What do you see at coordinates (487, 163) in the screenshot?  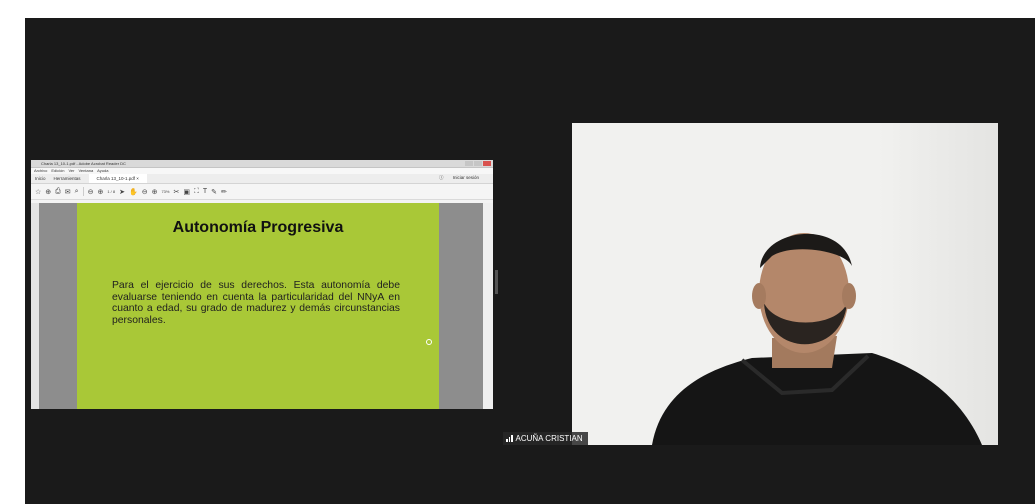 I see `close-button` at bounding box center [487, 163].